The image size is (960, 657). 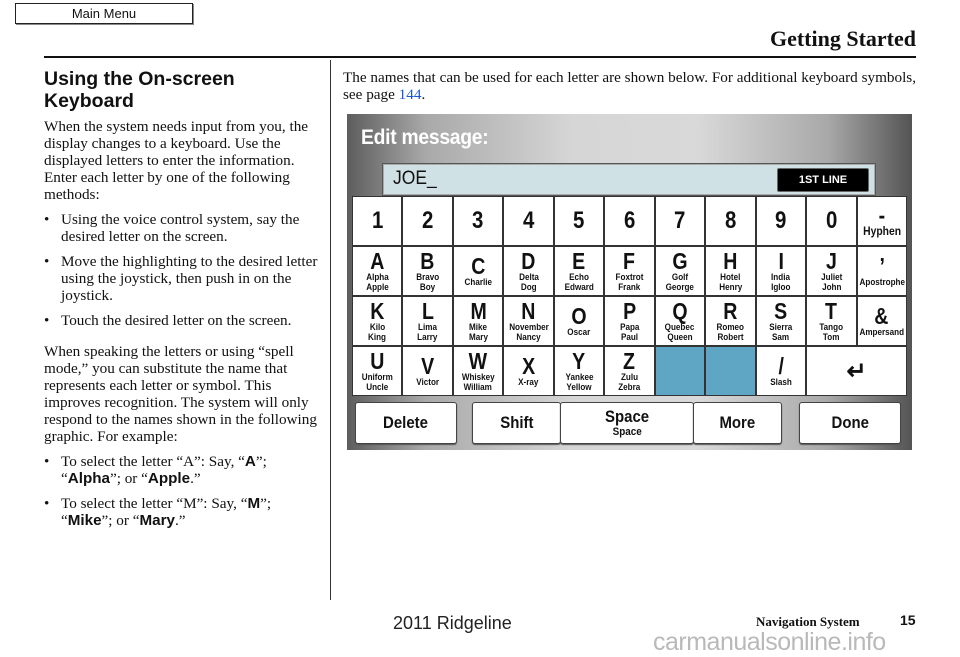 I want to click on key-lima: L Lima Larry, so click(x=427, y=321).